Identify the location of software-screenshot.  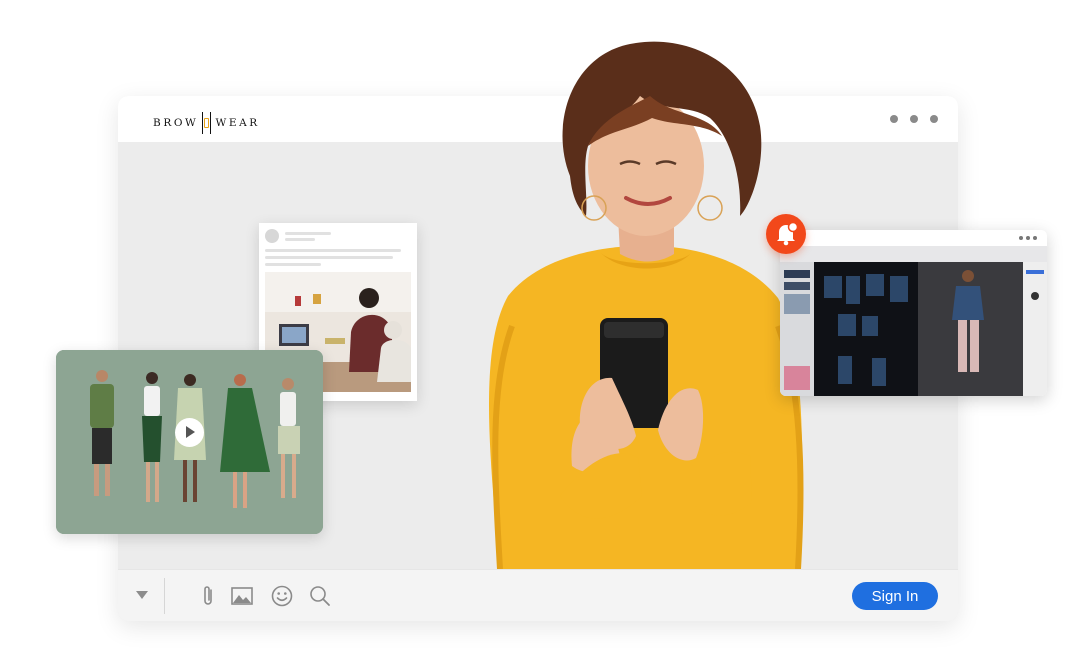
(913, 321).